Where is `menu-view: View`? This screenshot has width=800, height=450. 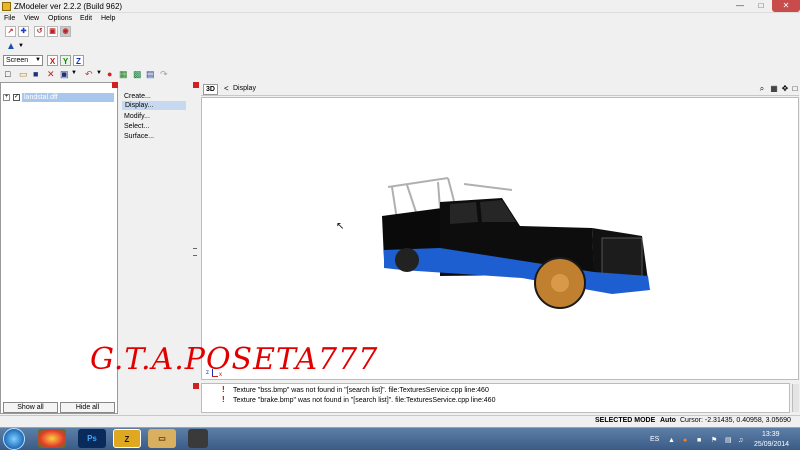
menu-view: View is located at coordinates (31, 18).